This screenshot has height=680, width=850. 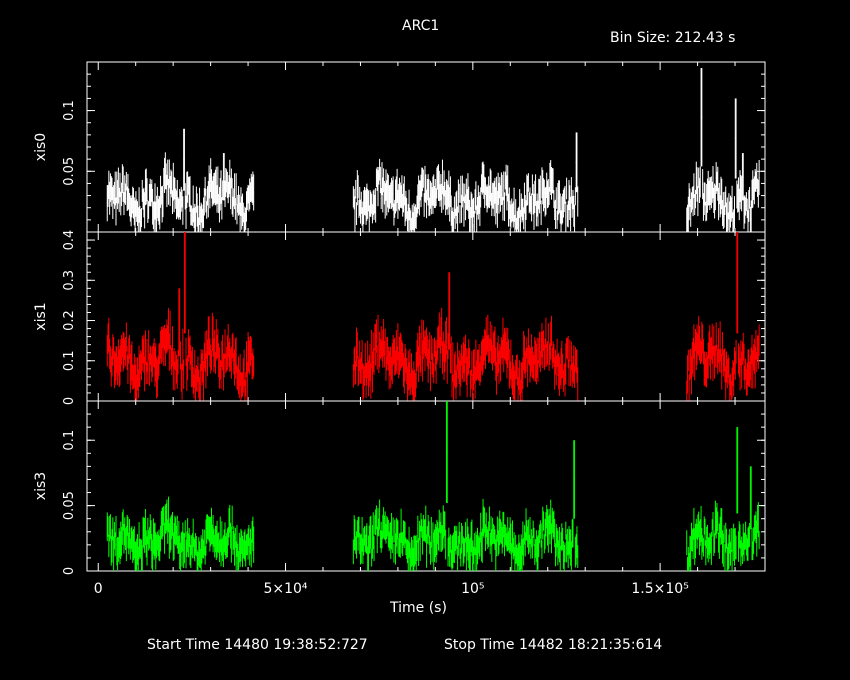 I want to click on x-tick-label: 0, so click(x=98, y=589).